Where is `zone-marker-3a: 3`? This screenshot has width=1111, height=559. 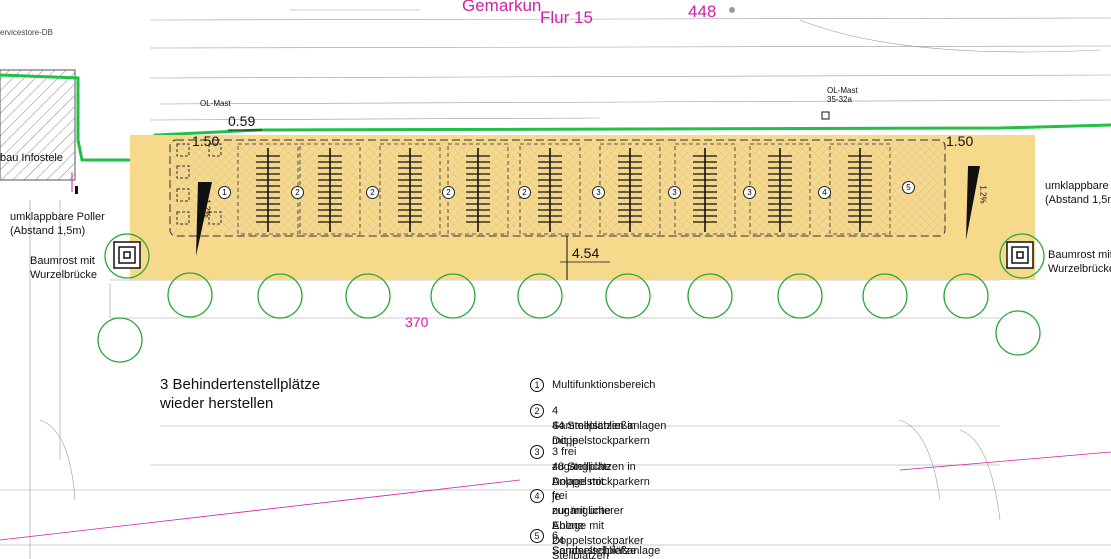
zone-marker-3a: 3 is located at coordinates (598, 192).